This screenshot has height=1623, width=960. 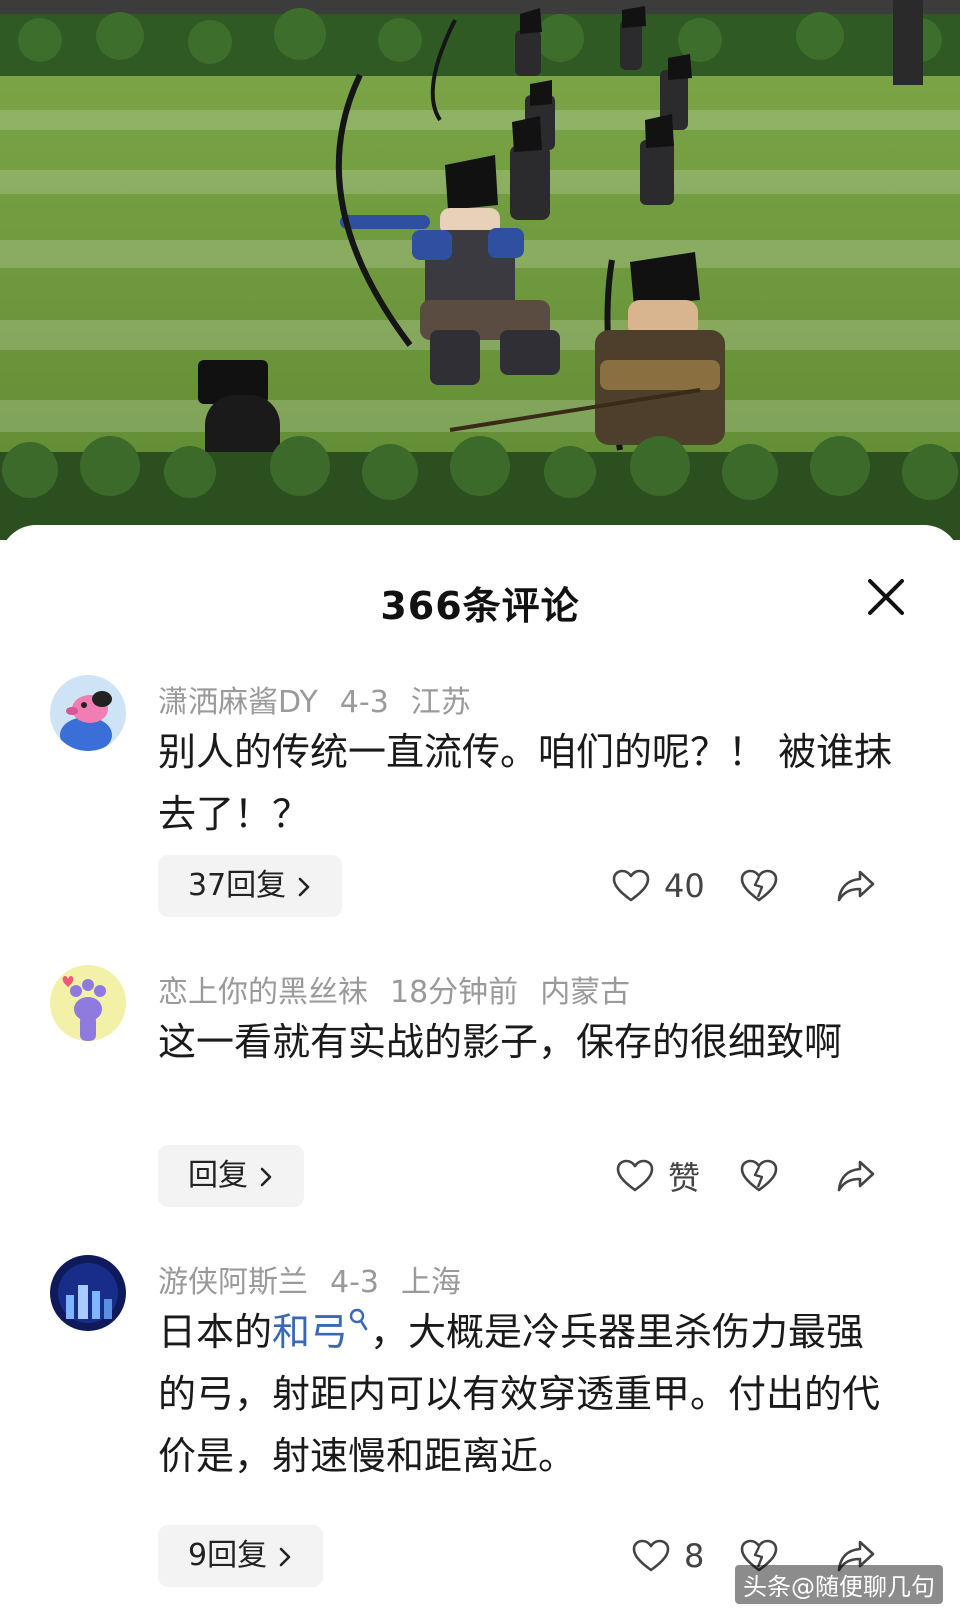 I want to click on comment-actions: 40, so click(x=760, y=886).